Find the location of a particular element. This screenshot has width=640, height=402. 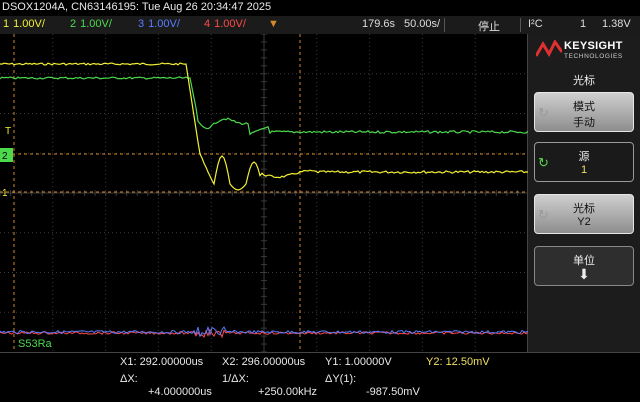

inverse-delta-x-value: +250.00kHz is located at coordinates (288, 392).